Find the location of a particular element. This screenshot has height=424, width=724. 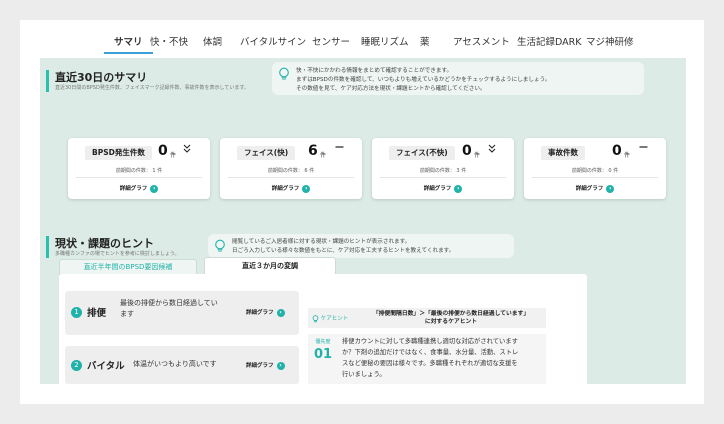

card-label: BPSD発生件数 is located at coordinates (118, 153).